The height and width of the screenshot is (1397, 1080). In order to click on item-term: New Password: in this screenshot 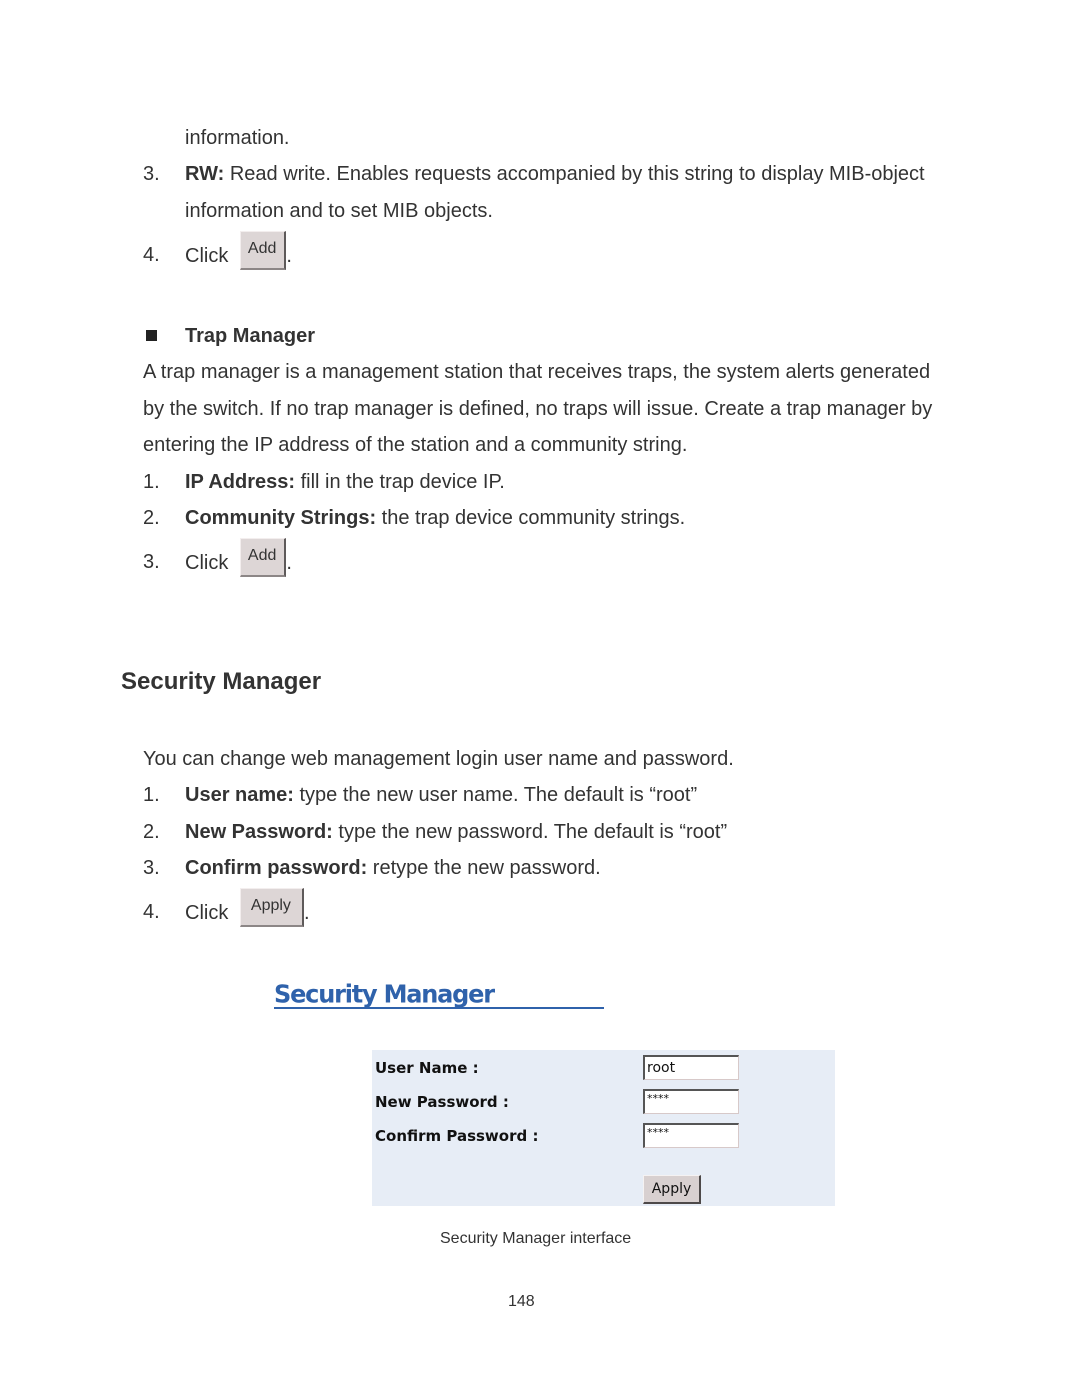, I will do `click(259, 832)`.